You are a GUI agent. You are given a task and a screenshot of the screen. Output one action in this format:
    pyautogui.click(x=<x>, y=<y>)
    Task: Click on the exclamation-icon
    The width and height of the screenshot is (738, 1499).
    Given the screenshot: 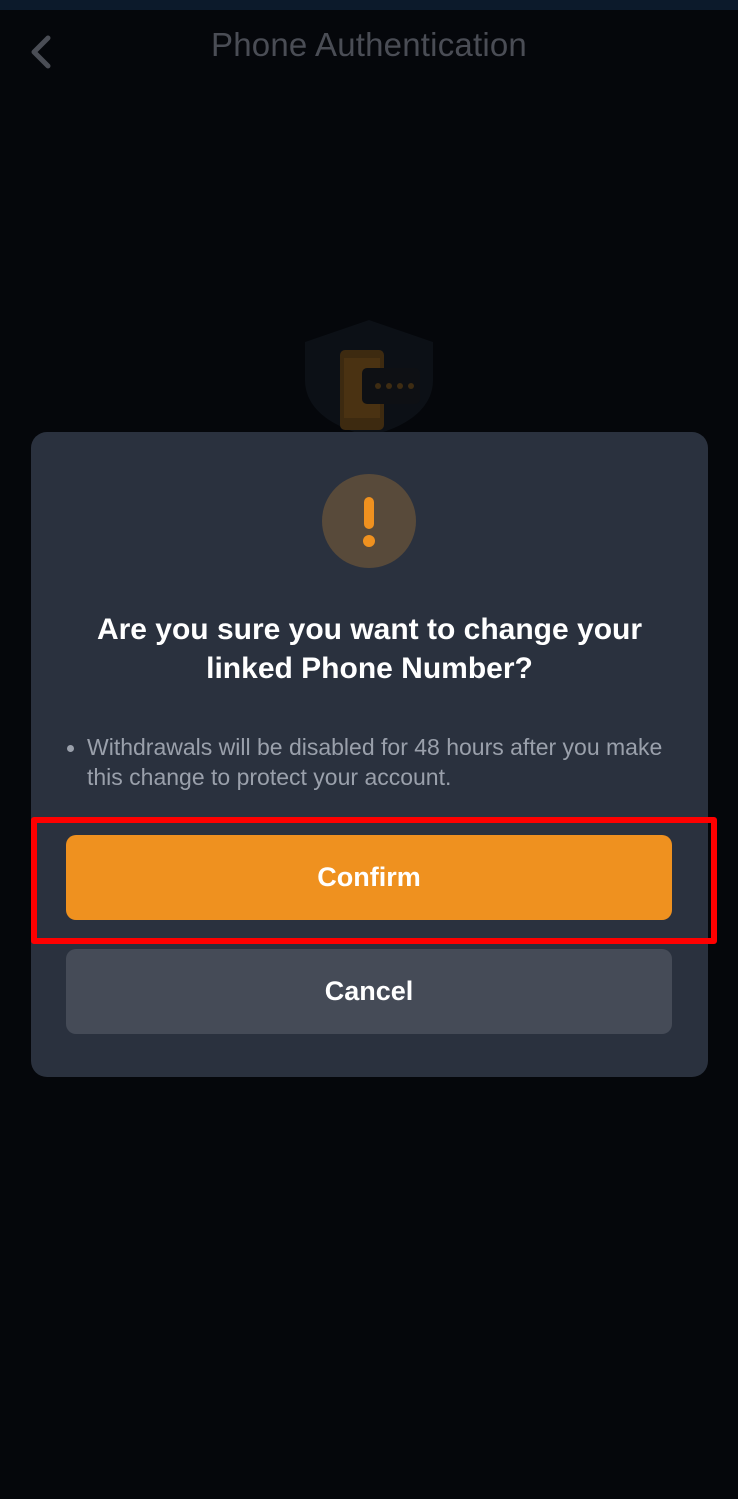 What is the action you would take?
    pyautogui.click(x=369, y=522)
    